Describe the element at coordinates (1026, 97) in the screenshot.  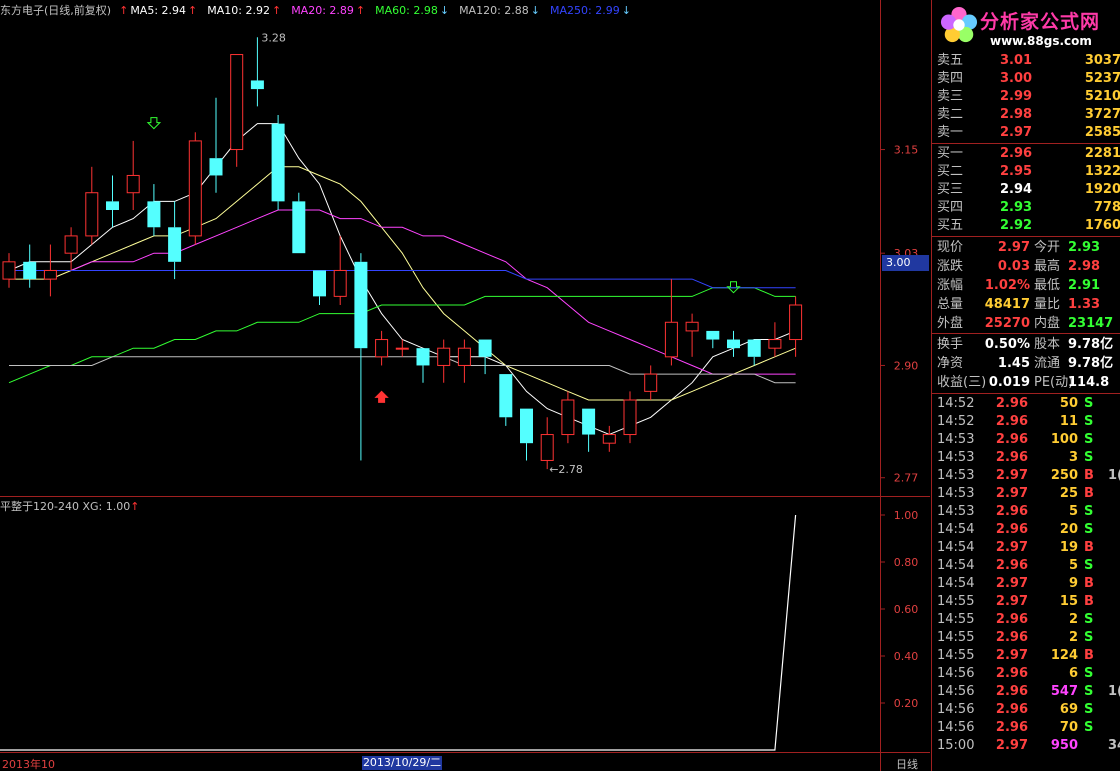
I see `order-book-row: 卖三 2.99 5210` at that location.